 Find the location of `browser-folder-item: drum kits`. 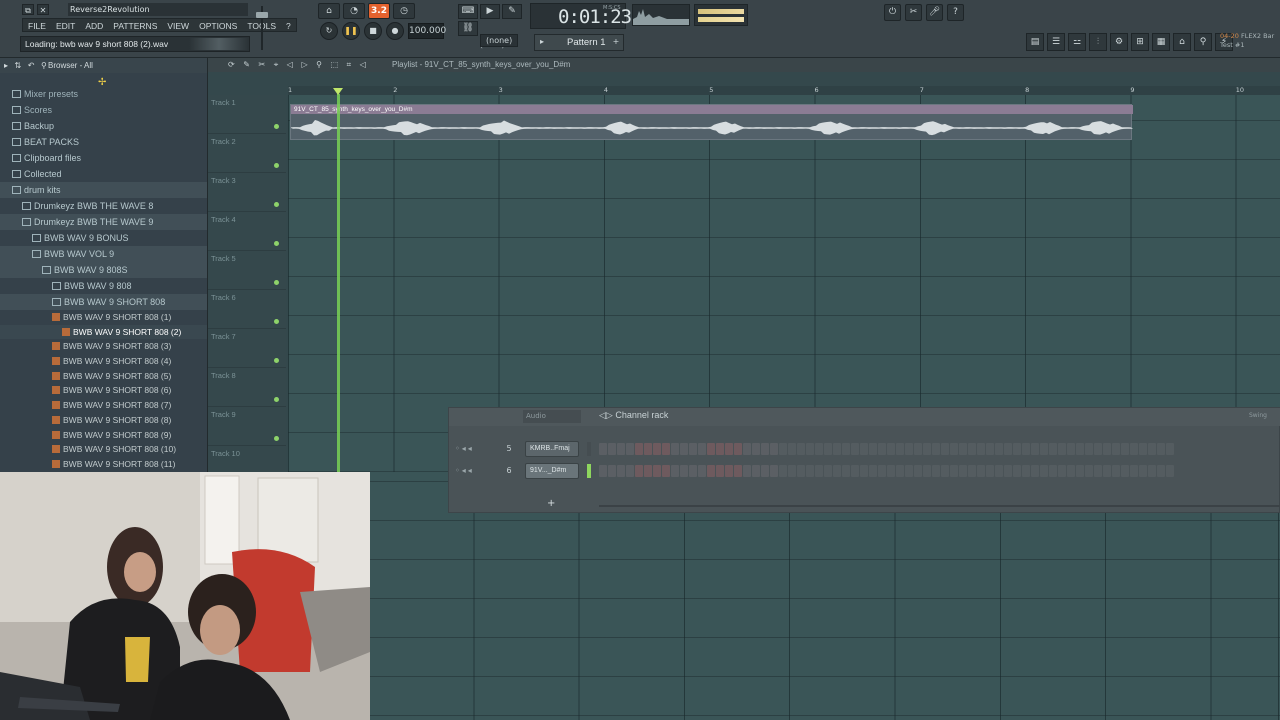

browser-folder-item: drum kits is located at coordinates (103, 190).